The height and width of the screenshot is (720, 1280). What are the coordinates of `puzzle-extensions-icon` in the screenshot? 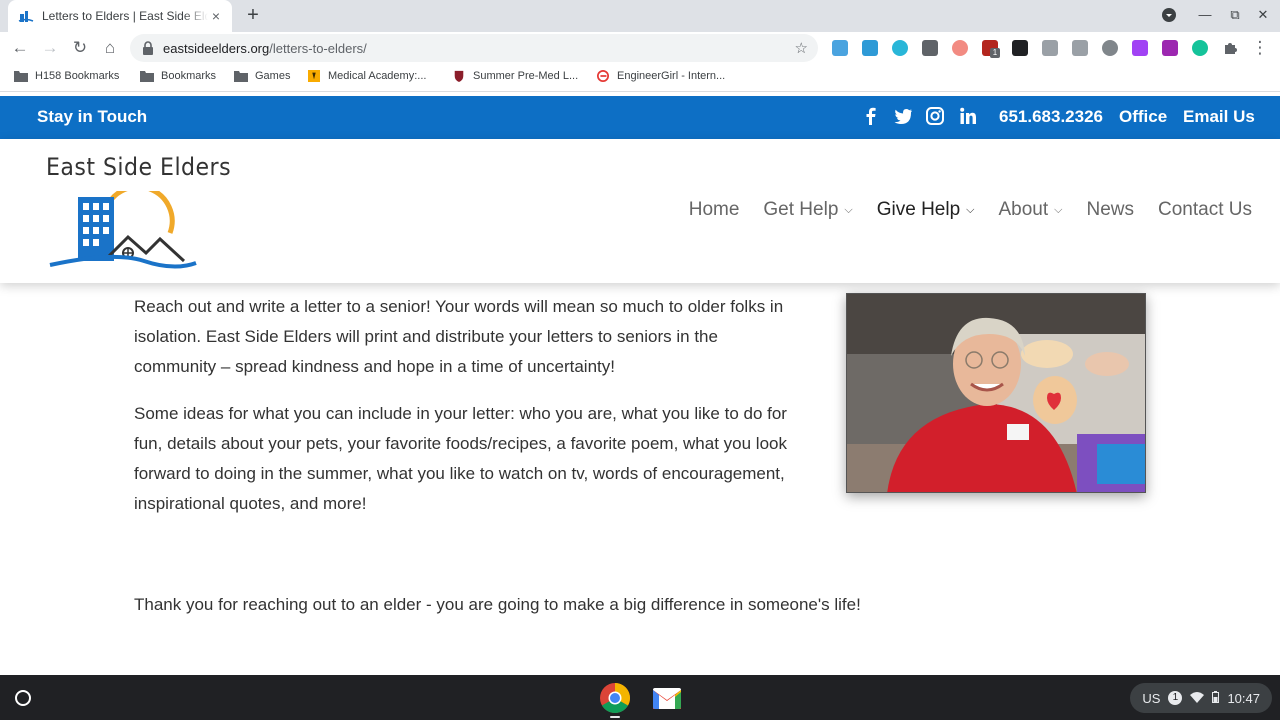 It's located at (1230, 48).